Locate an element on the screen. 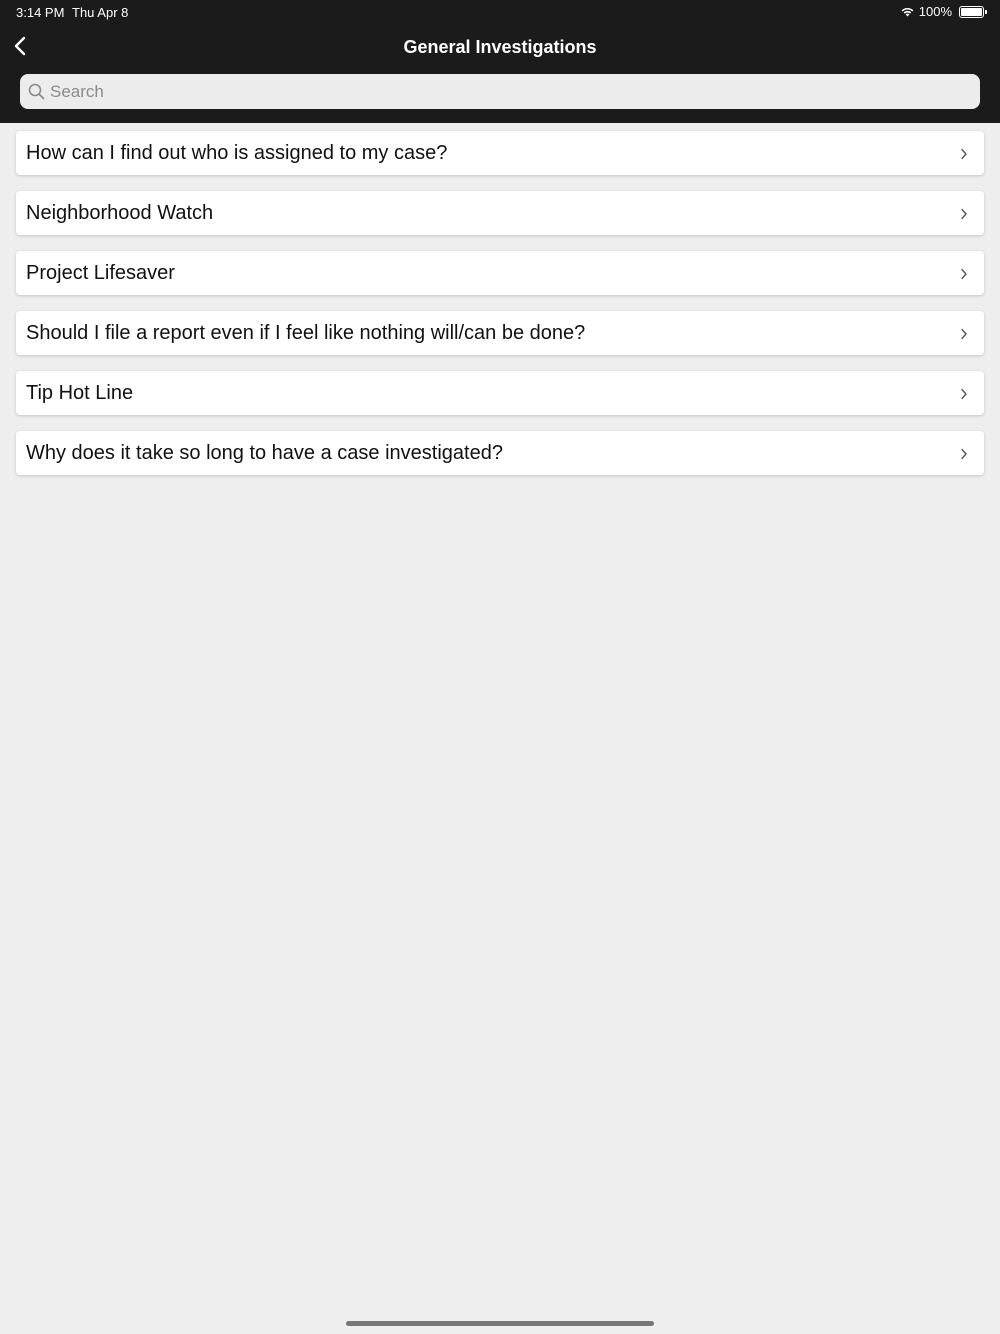 The height and width of the screenshot is (1334, 1000). list-item: Neighborhood Watch is located at coordinates (500, 213).